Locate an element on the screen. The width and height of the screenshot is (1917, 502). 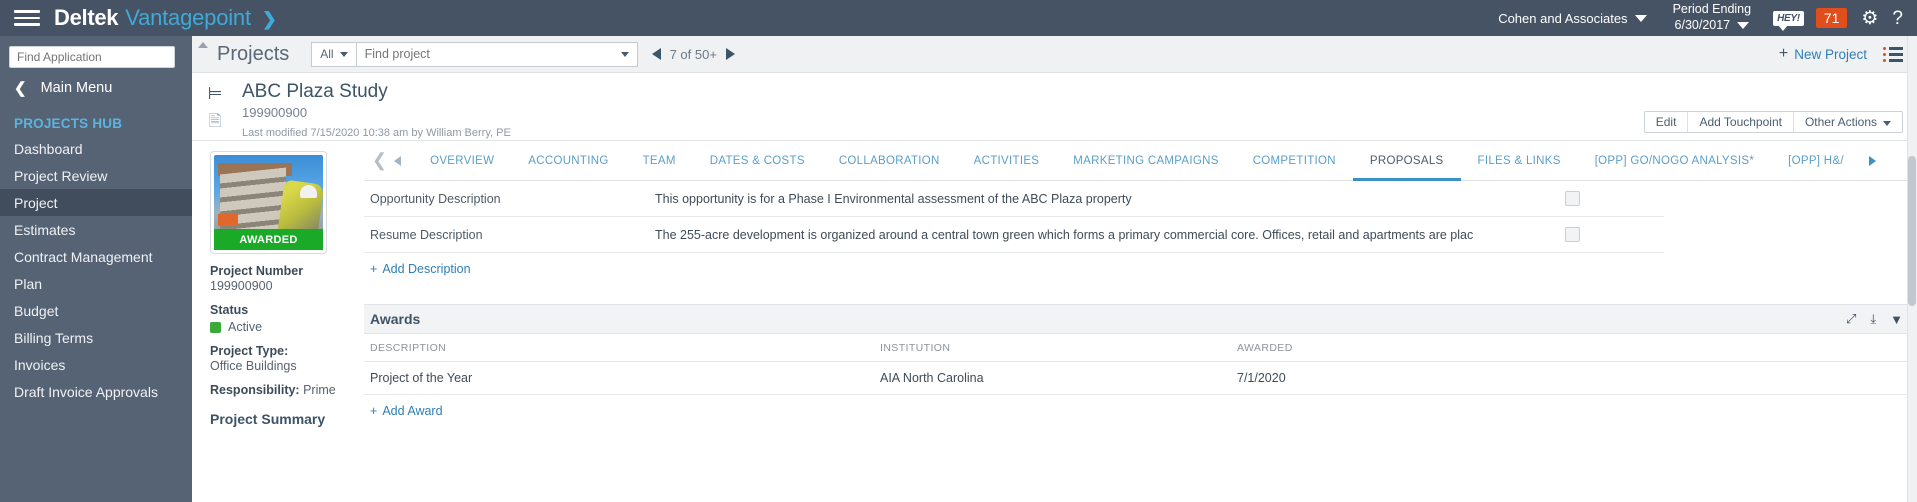
sidebar-item-project-review: Project Review is located at coordinates (96, 175).